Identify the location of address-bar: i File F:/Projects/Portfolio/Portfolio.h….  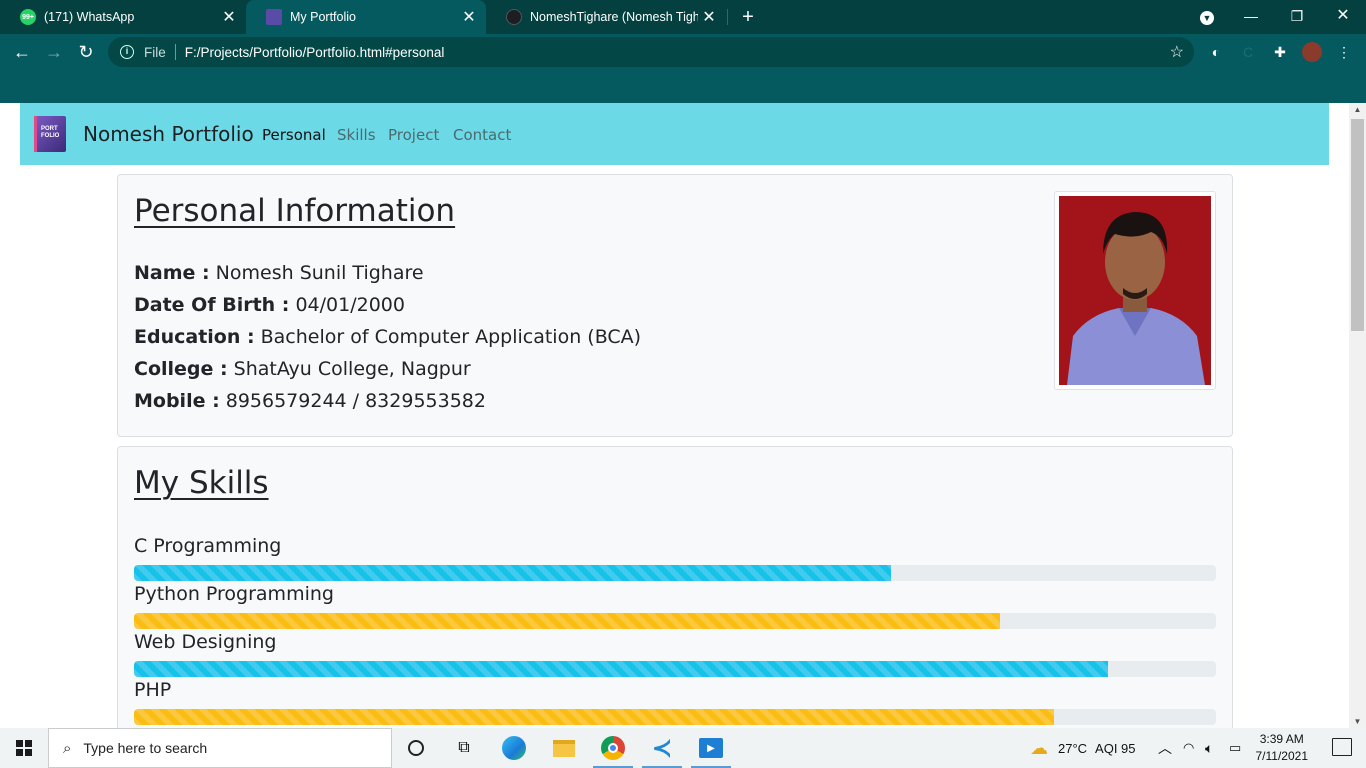
(651, 52).